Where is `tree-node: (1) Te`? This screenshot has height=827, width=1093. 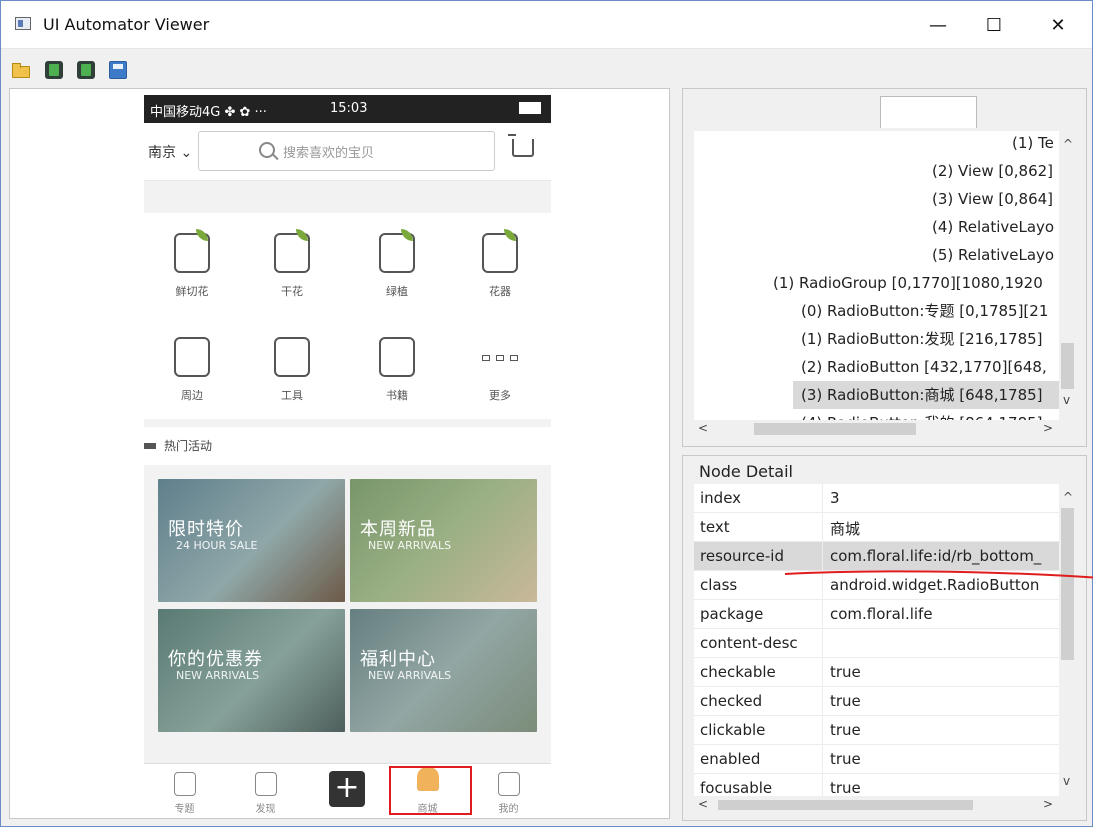
tree-node: (1) Te is located at coordinates (1033, 144).